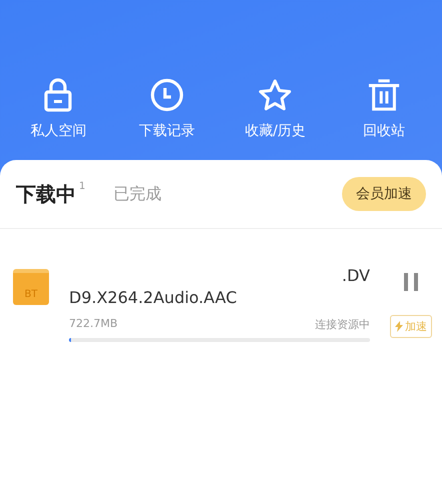  What do you see at coordinates (153, 297) in the screenshot?
I see `file-name: D9.X264.2Audio.AAC` at bounding box center [153, 297].